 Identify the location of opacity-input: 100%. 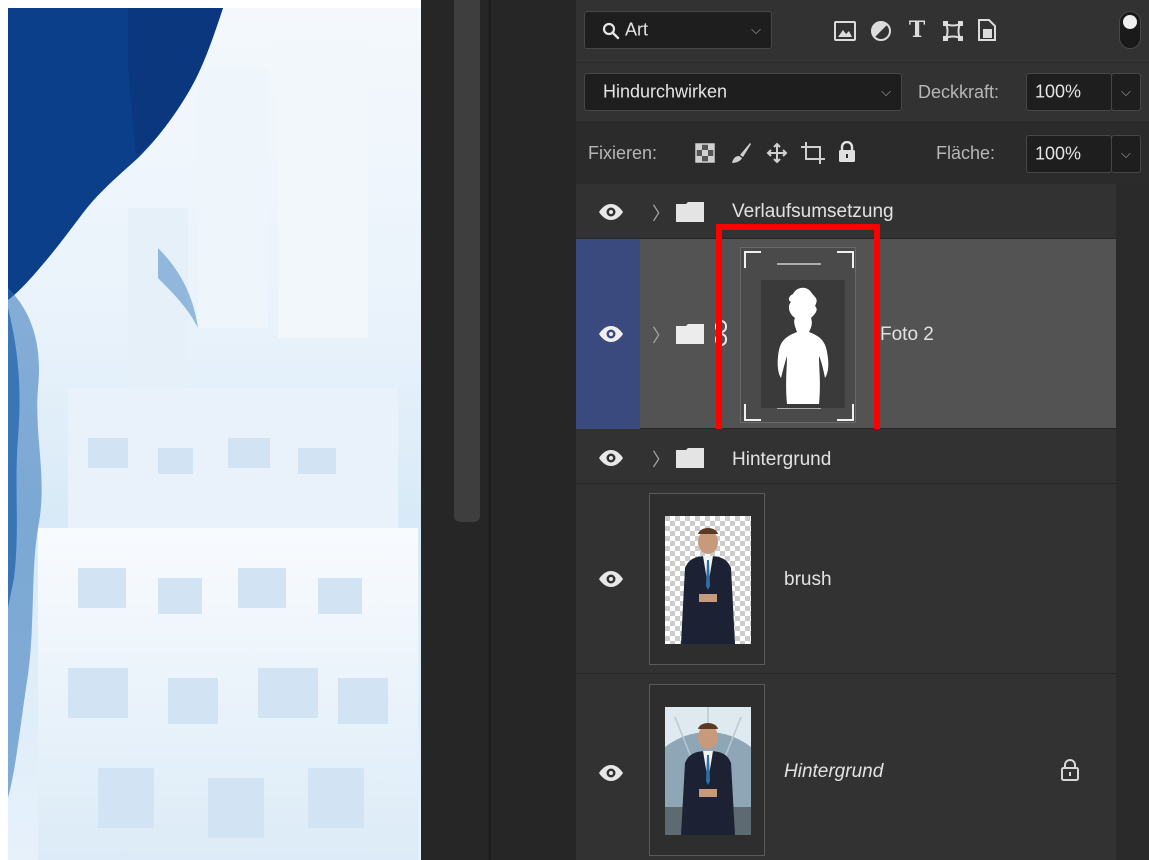
(1069, 92).